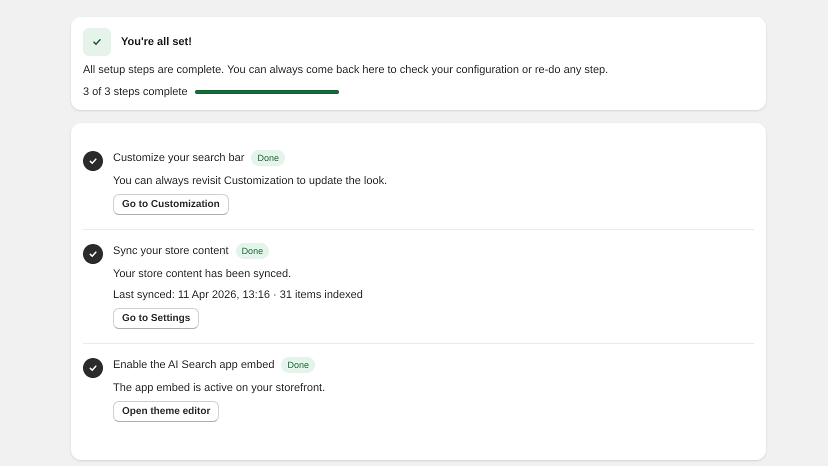 This screenshot has width=828, height=466. I want to click on step-button: Go to Settings, so click(156, 318).